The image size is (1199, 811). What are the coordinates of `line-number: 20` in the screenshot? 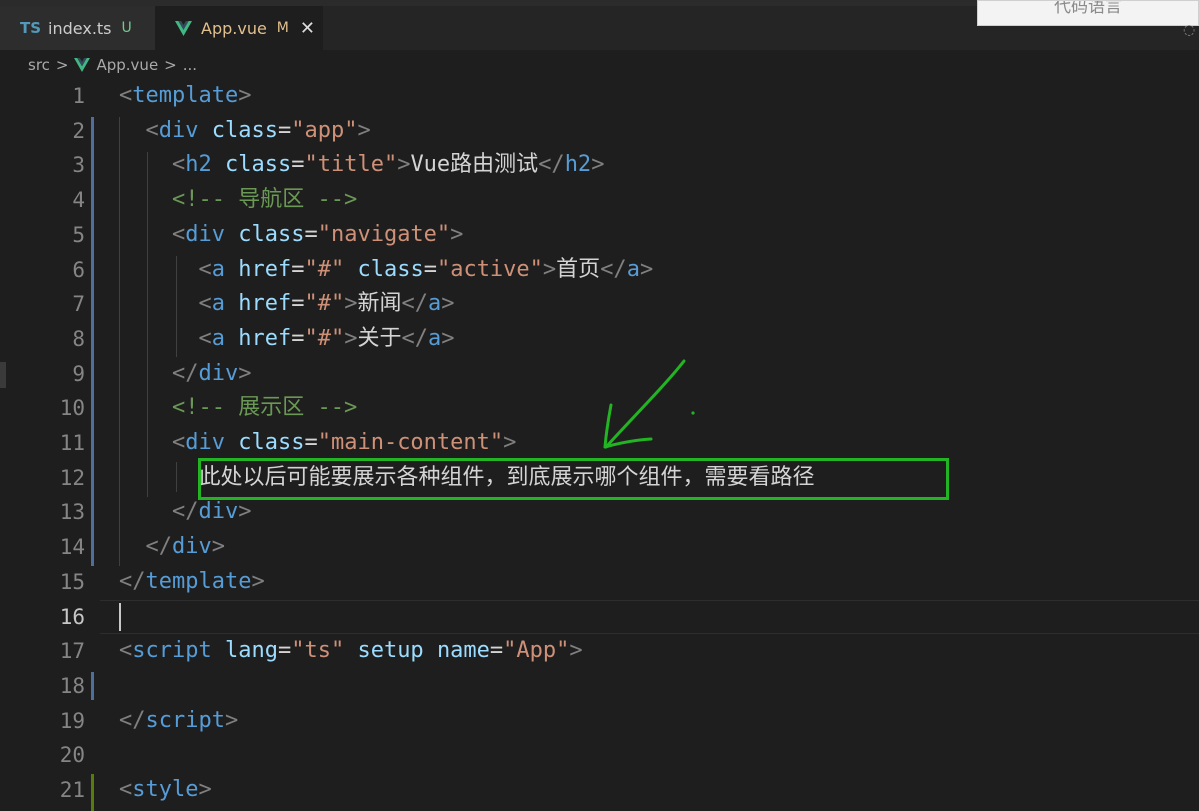 It's located at (72, 755).